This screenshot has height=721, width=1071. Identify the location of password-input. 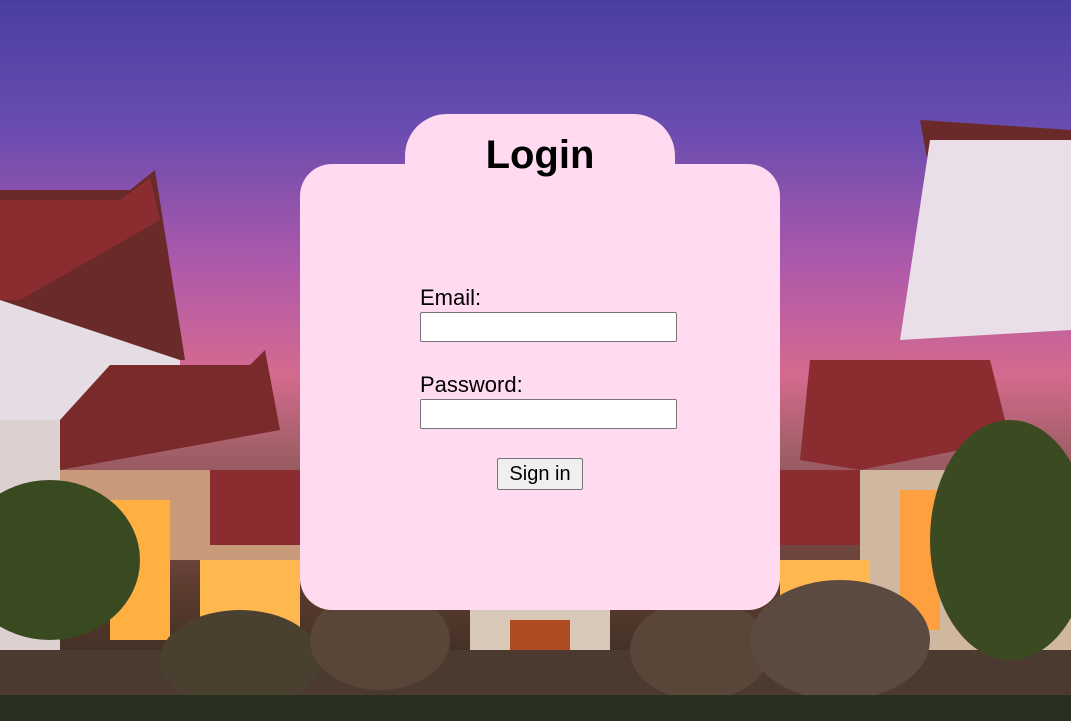
(548, 414).